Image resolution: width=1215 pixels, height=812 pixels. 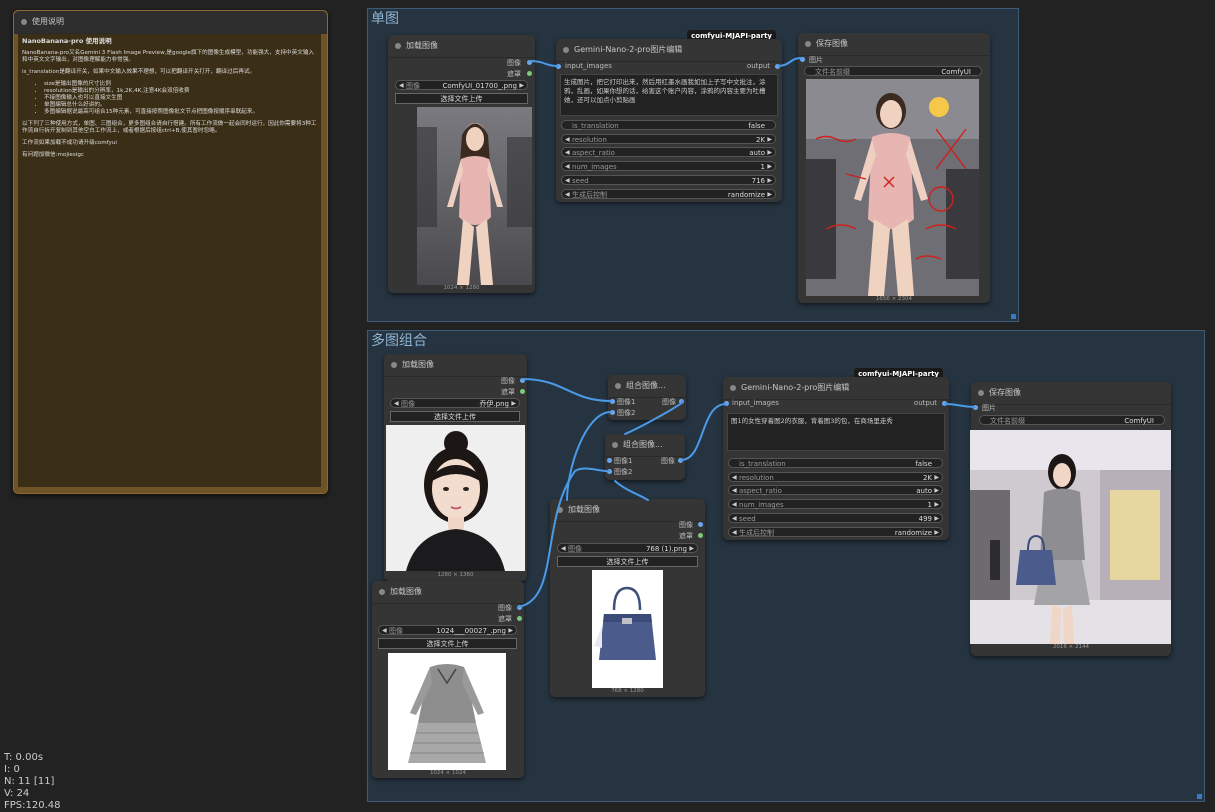 I want to click on combine-image-node-2: 组合图像... 图像1 图像2 图像, so click(x=645, y=457).